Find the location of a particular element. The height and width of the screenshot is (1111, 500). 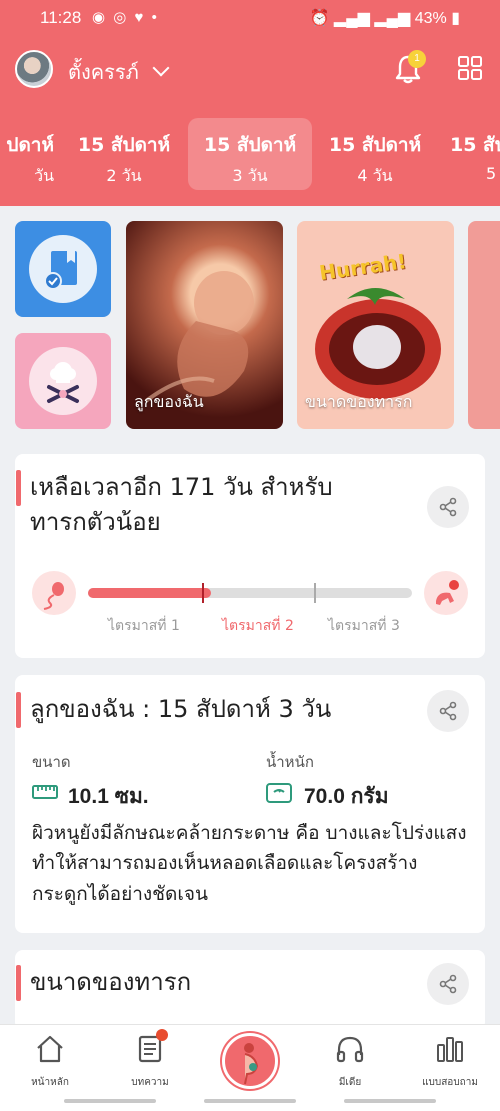

chevron-down-icon is located at coordinates (161, 68).